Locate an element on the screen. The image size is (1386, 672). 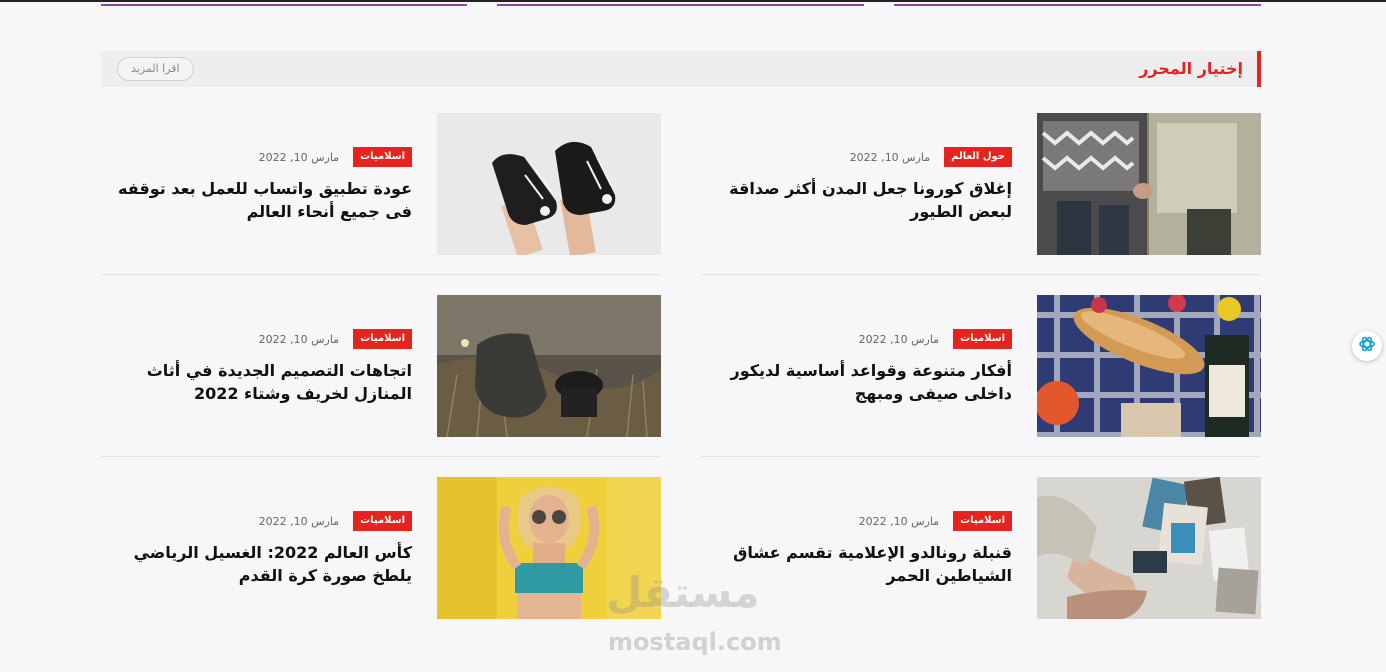
read-more-button: اقرا المزيد is located at coordinates (155, 69).